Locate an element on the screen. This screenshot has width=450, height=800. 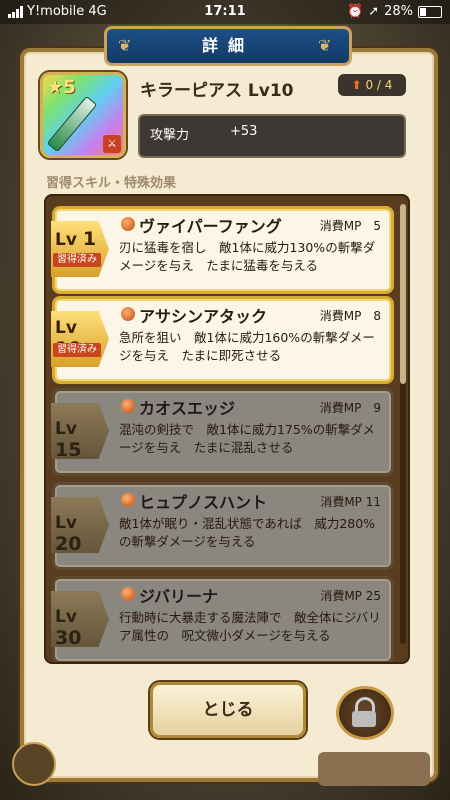
upgrade-count: 0 / 4 is located at coordinates (379, 85).